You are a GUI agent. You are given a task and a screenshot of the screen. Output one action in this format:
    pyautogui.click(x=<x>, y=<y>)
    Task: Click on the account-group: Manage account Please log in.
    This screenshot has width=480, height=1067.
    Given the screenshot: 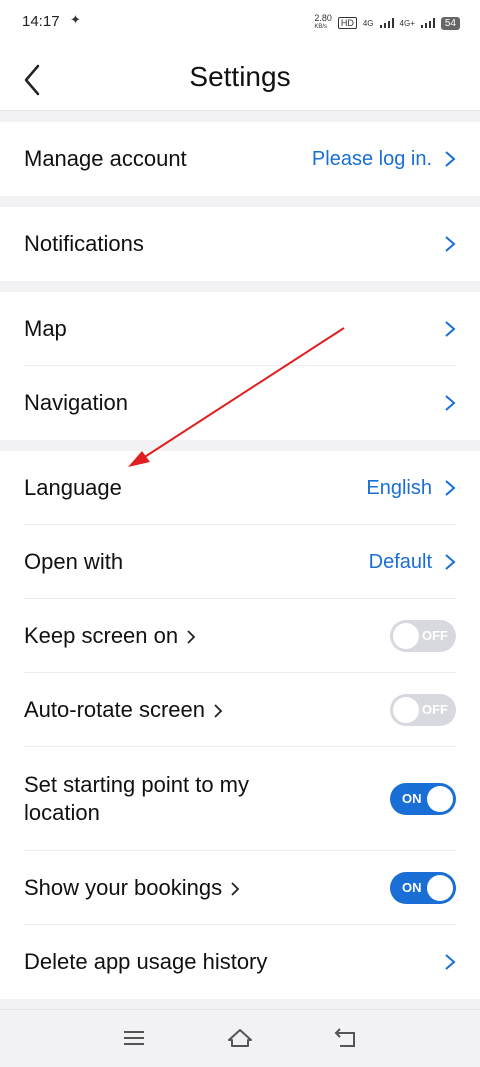 What is the action you would take?
    pyautogui.click(x=240, y=159)
    